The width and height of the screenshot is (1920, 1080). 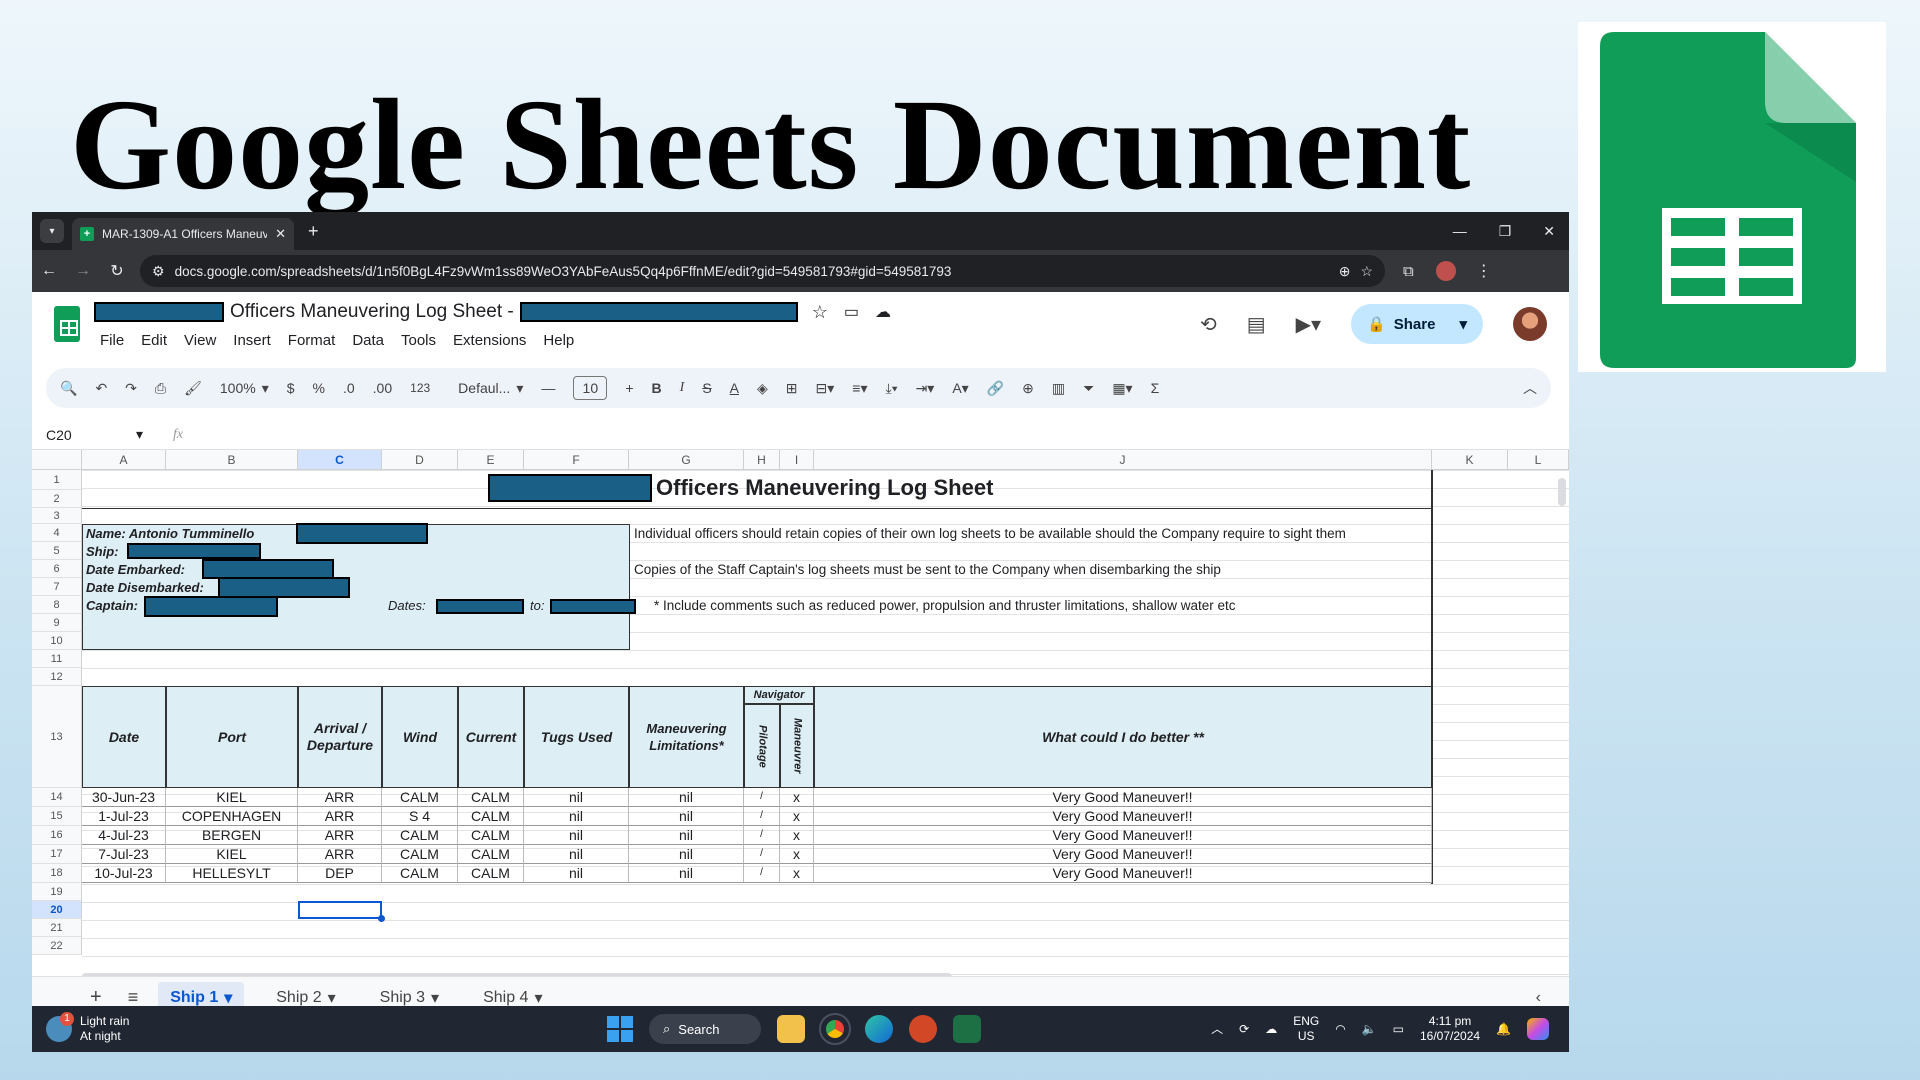 What do you see at coordinates (791, 1029) in the screenshot?
I see `file-explorer-icon` at bounding box center [791, 1029].